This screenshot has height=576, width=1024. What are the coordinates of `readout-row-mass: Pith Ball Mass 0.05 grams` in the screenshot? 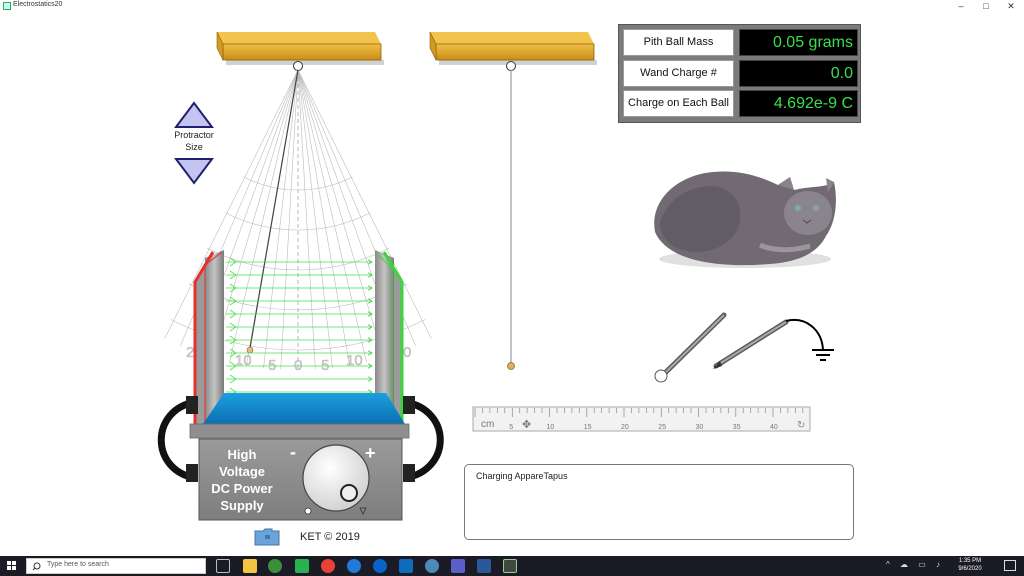 It's located at (740, 42).